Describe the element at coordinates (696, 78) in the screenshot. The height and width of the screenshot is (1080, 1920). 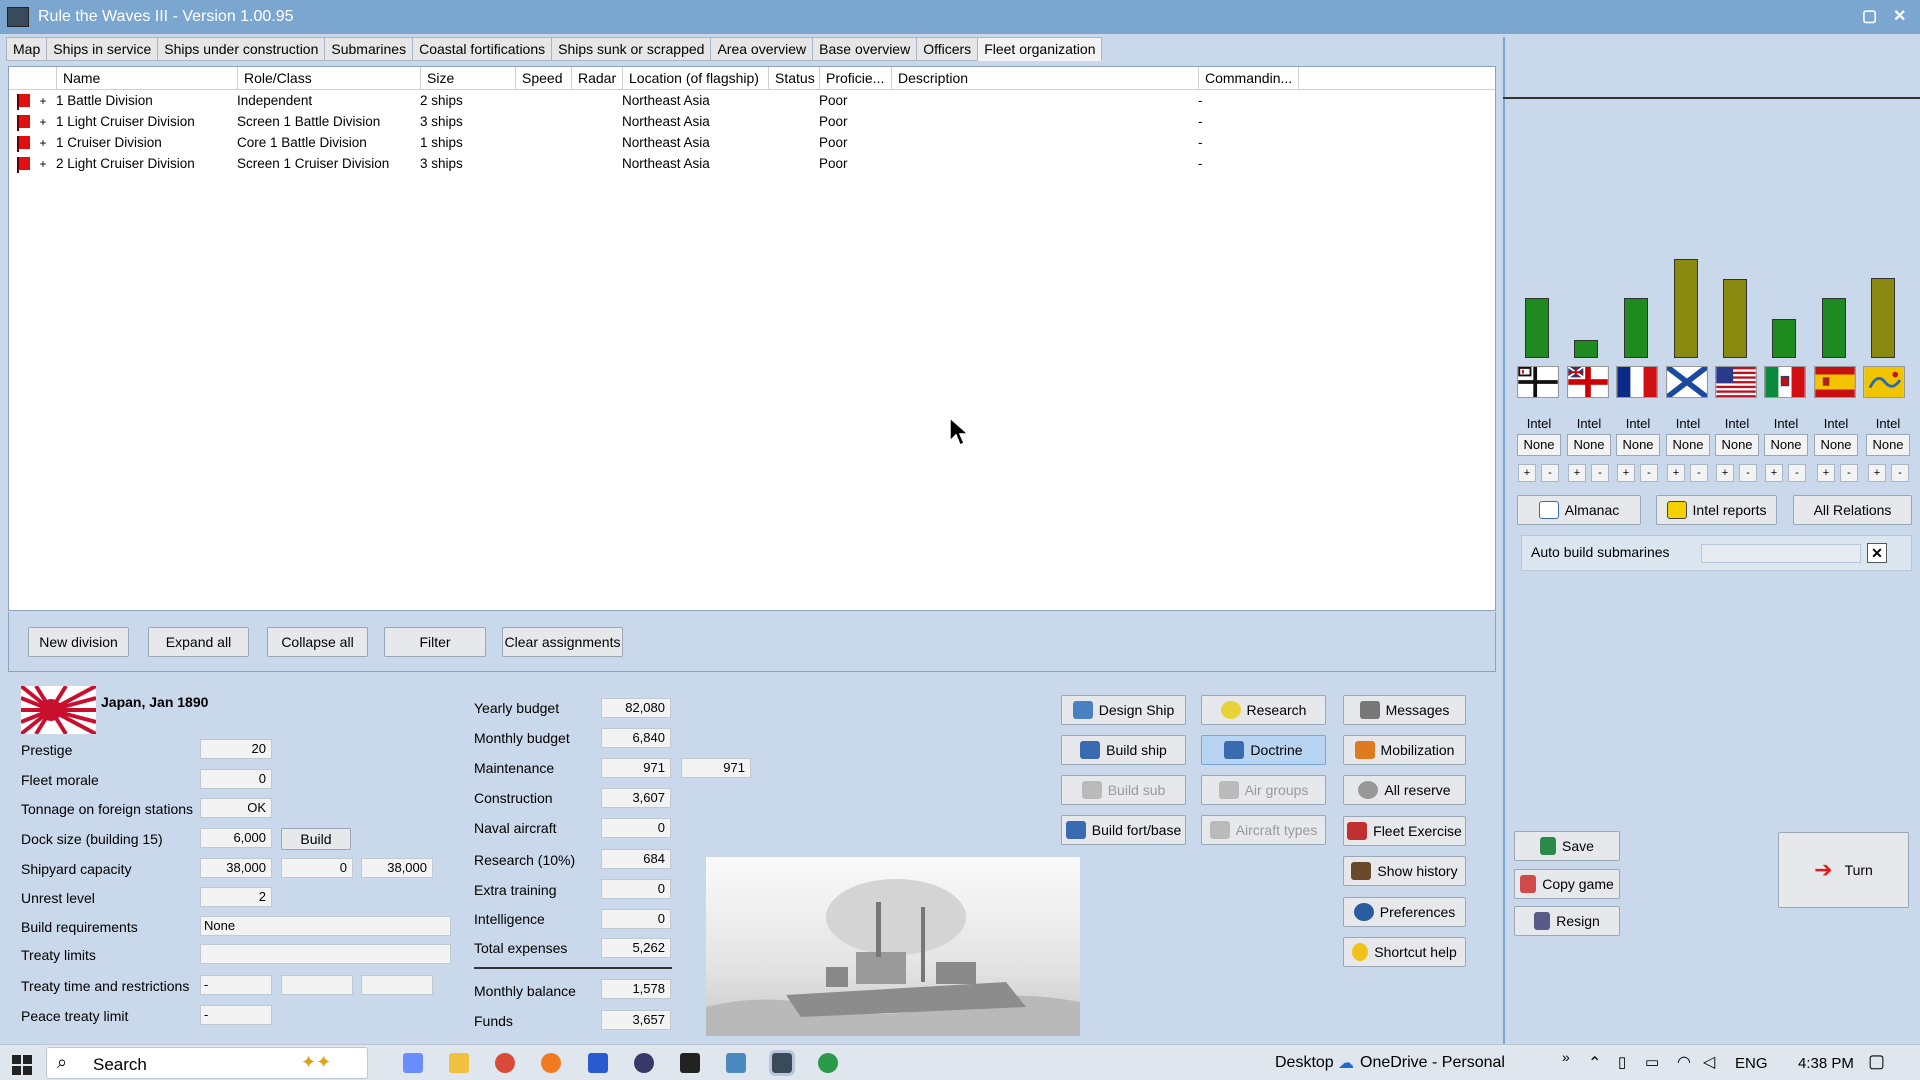
I see `header-location: Location (of flagship)` at that location.